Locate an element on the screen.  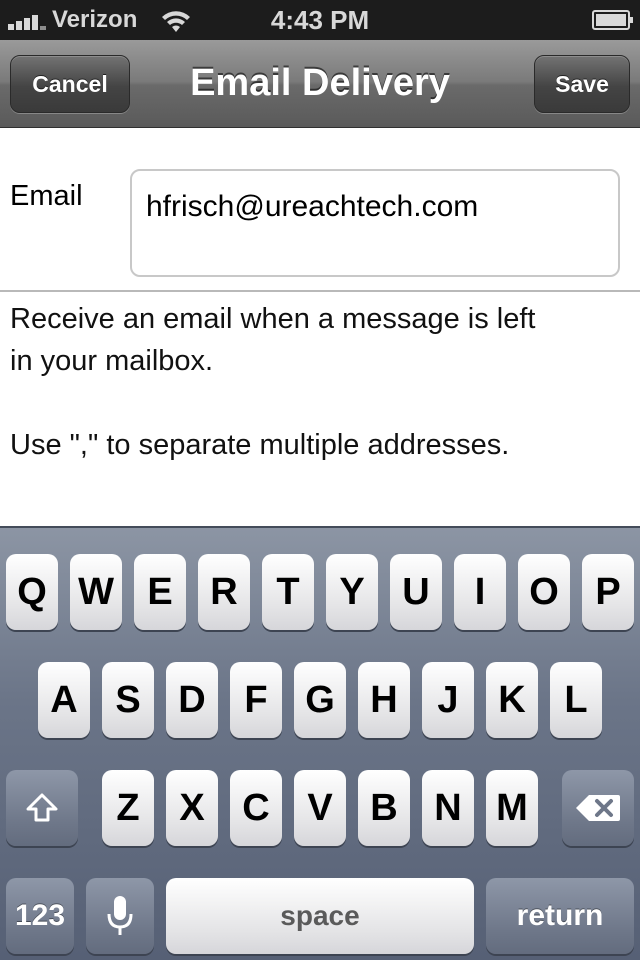
backspace-key is located at coordinates (598, 808).